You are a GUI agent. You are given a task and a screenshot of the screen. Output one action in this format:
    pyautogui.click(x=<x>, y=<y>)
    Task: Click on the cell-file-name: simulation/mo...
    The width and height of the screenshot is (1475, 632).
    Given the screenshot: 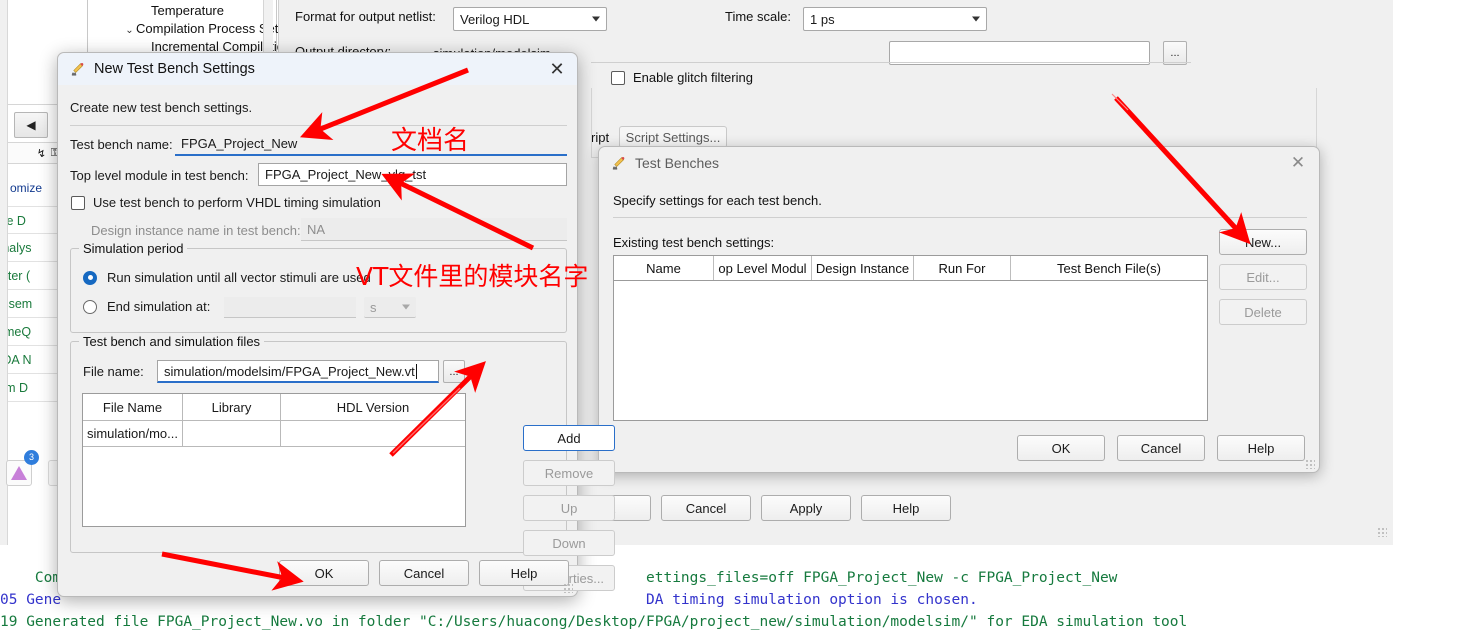 What is the action you would take?
    pyautogui.click(x=133, y=433)
    